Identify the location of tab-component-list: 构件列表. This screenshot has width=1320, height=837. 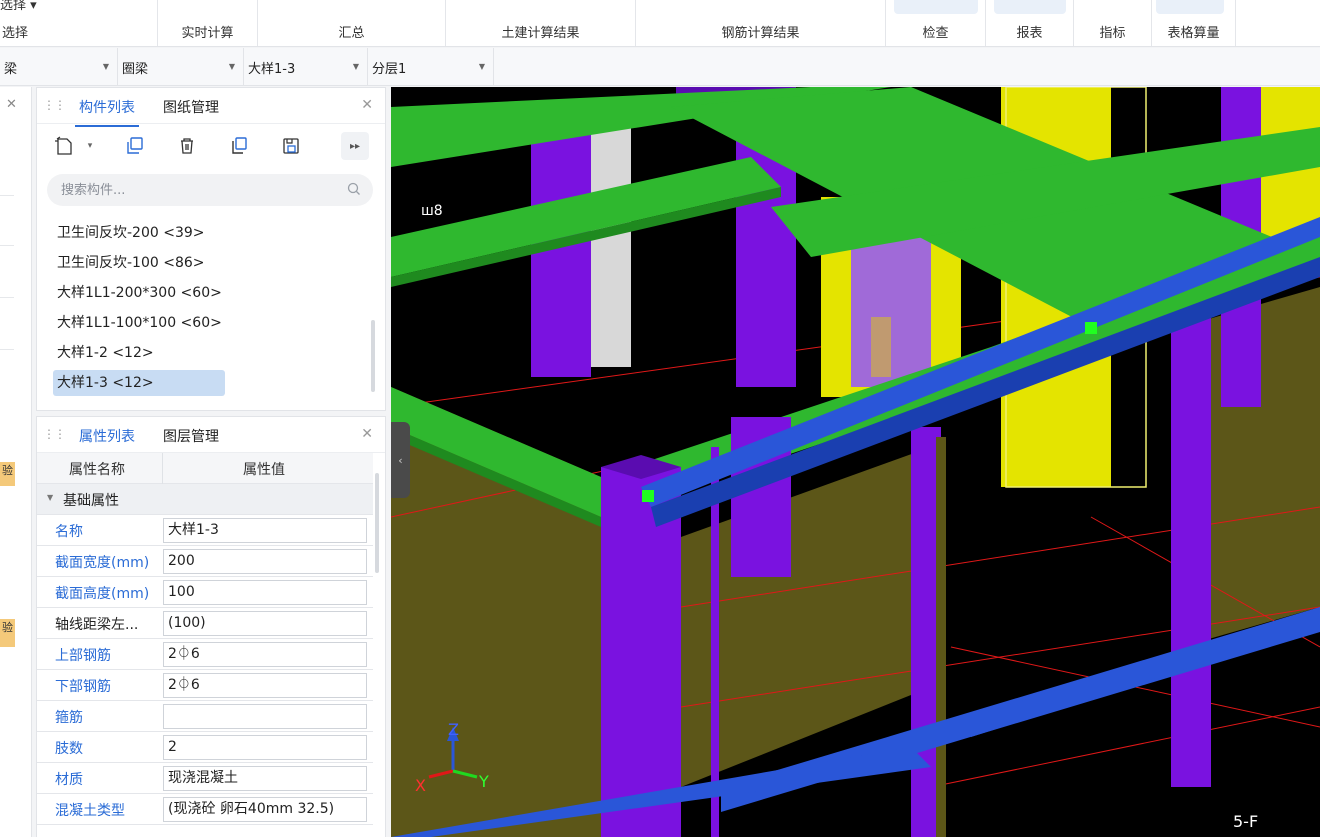
(107, 112).